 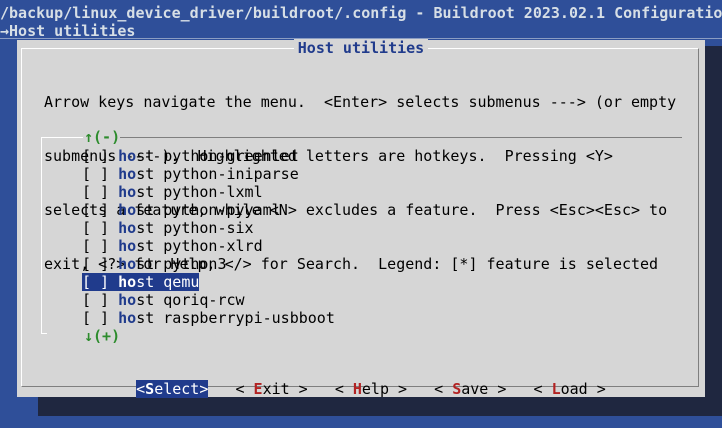 What do you see at coordinates (168, 282) in the screenshot?
I see `menu-item-label: st qemu` at bounding box center [168, 282].